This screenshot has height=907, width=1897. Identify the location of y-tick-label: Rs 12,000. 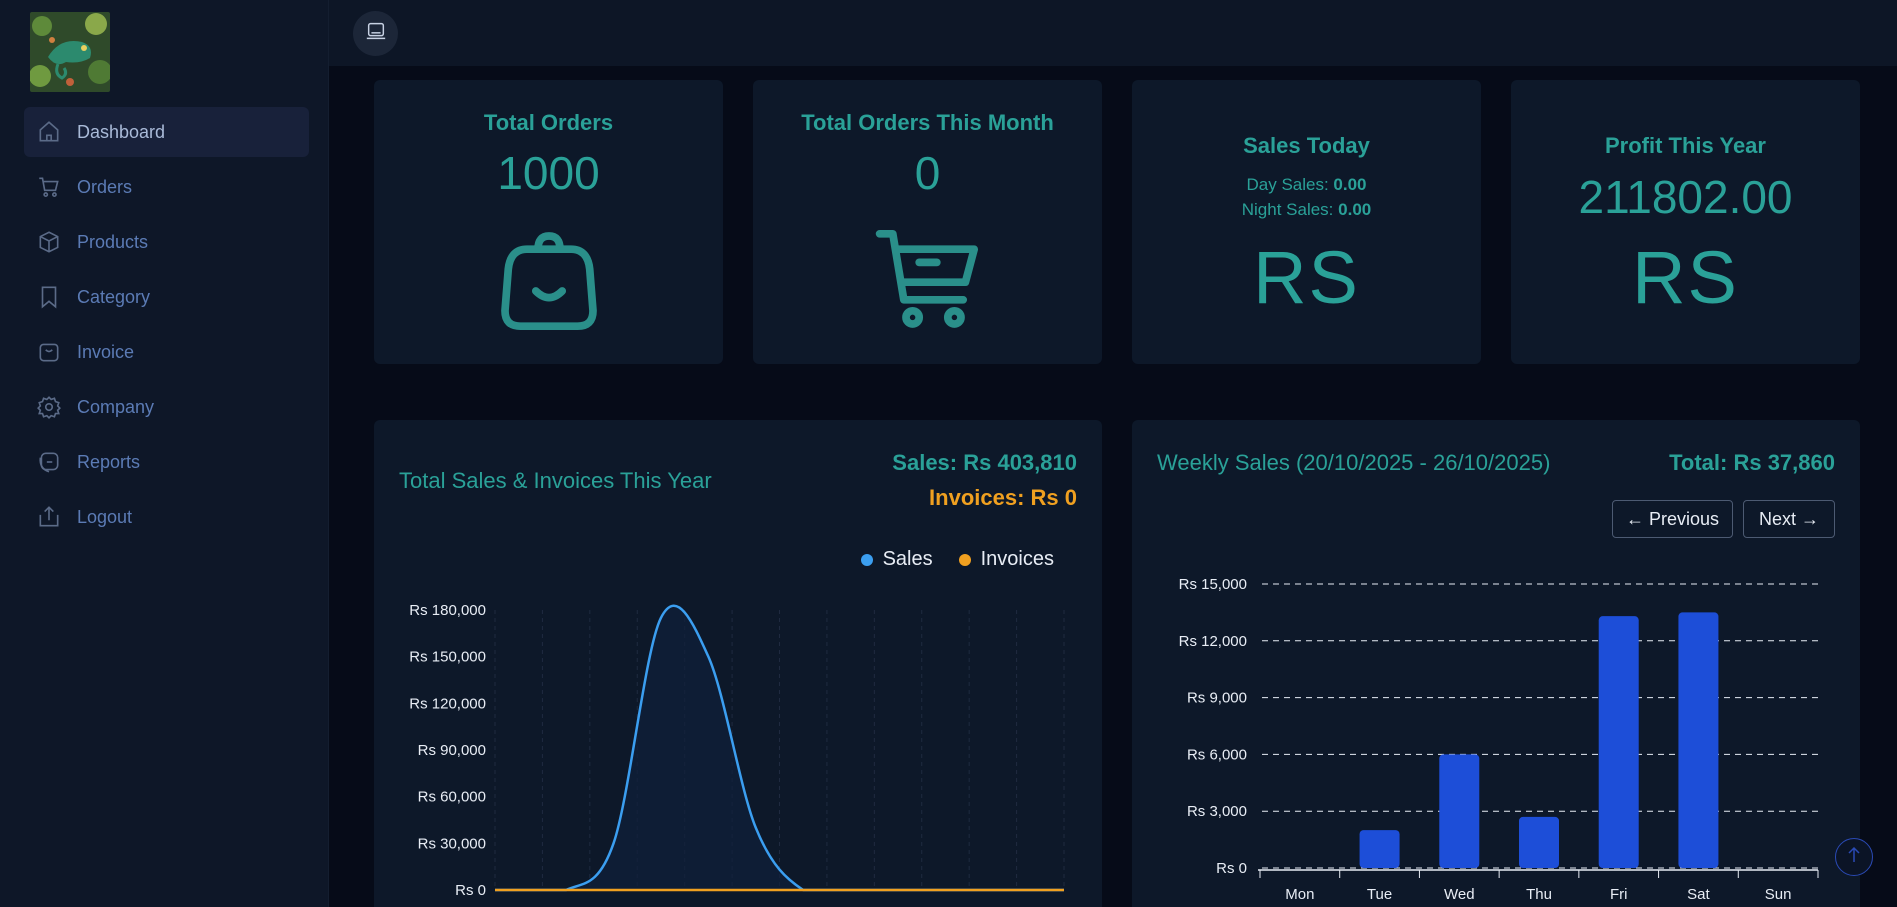
(1213, 641).